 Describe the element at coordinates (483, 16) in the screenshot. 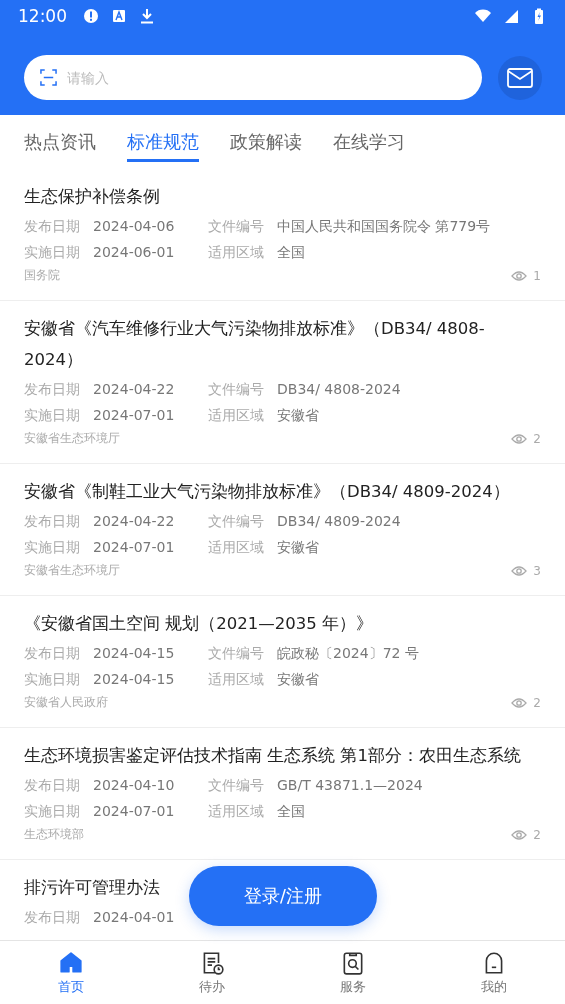

I see `wifi-icon` at that location.